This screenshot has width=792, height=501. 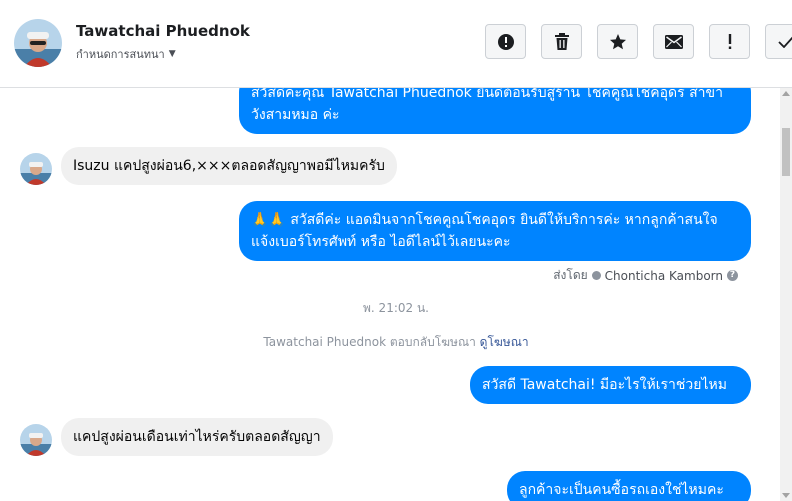 What do you see at coordinates (596, 275) in the screenshot?
I see `verified-icon` at bounding box center [596, 275].